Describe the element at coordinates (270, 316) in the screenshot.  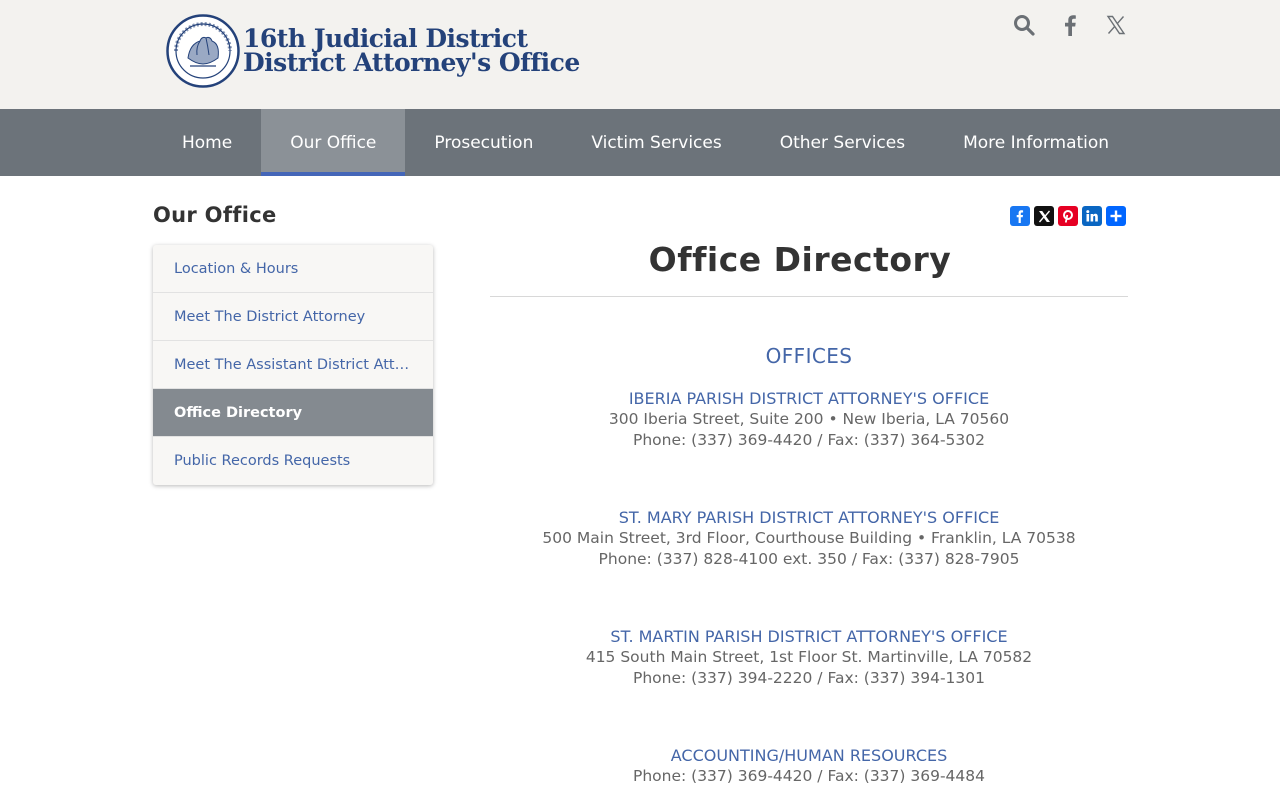
I see `sidebar-item-label: Meet The District Attorney` at that location.